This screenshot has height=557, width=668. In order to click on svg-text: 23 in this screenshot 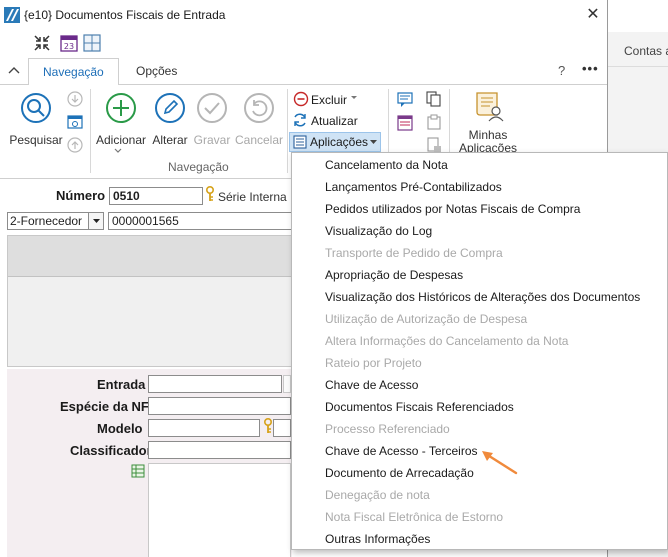, I will do `click(69, 46)`.